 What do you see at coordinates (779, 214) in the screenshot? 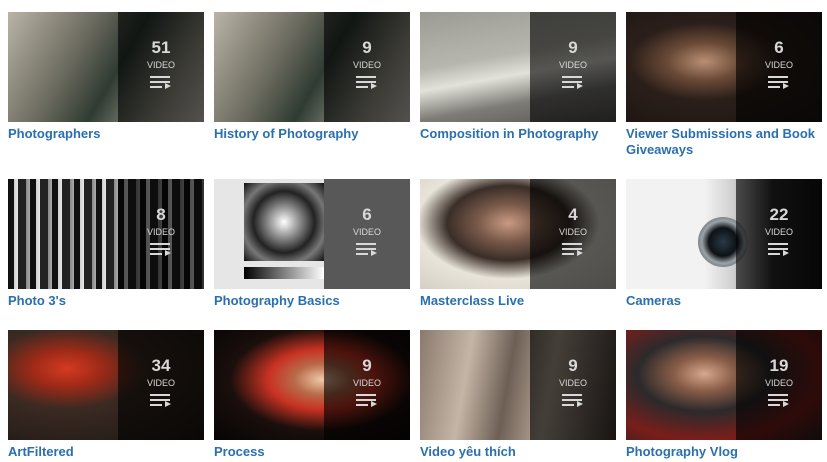
I see `video-count: 22` at bounding box center [779, 214].